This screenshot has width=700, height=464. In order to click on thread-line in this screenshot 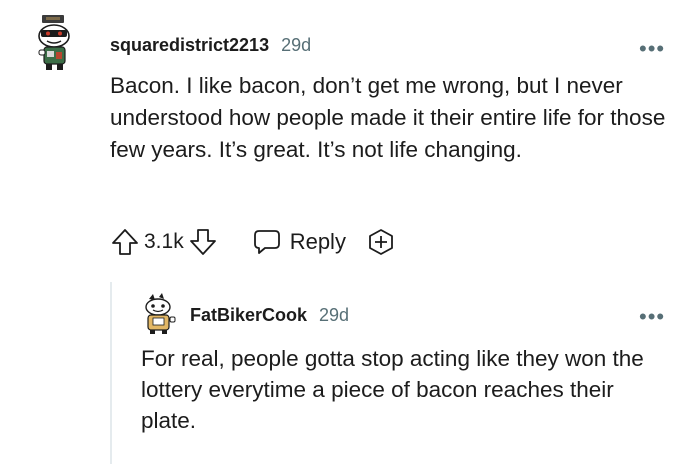, I will do `click(111, 373)`.